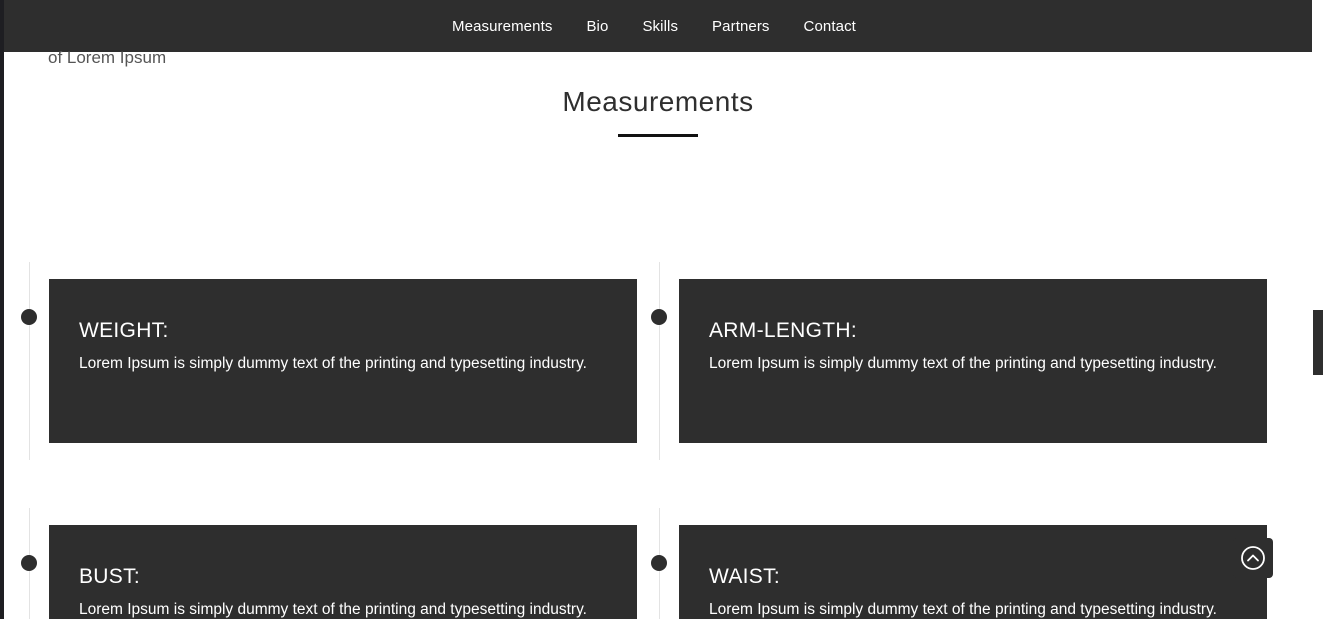 Image resolution: width=1323 pixels, height=619 pixels. Describe the element at coordinates (124, 330) in the screenshot. I see `card-title: WEIGHT:` at that location.